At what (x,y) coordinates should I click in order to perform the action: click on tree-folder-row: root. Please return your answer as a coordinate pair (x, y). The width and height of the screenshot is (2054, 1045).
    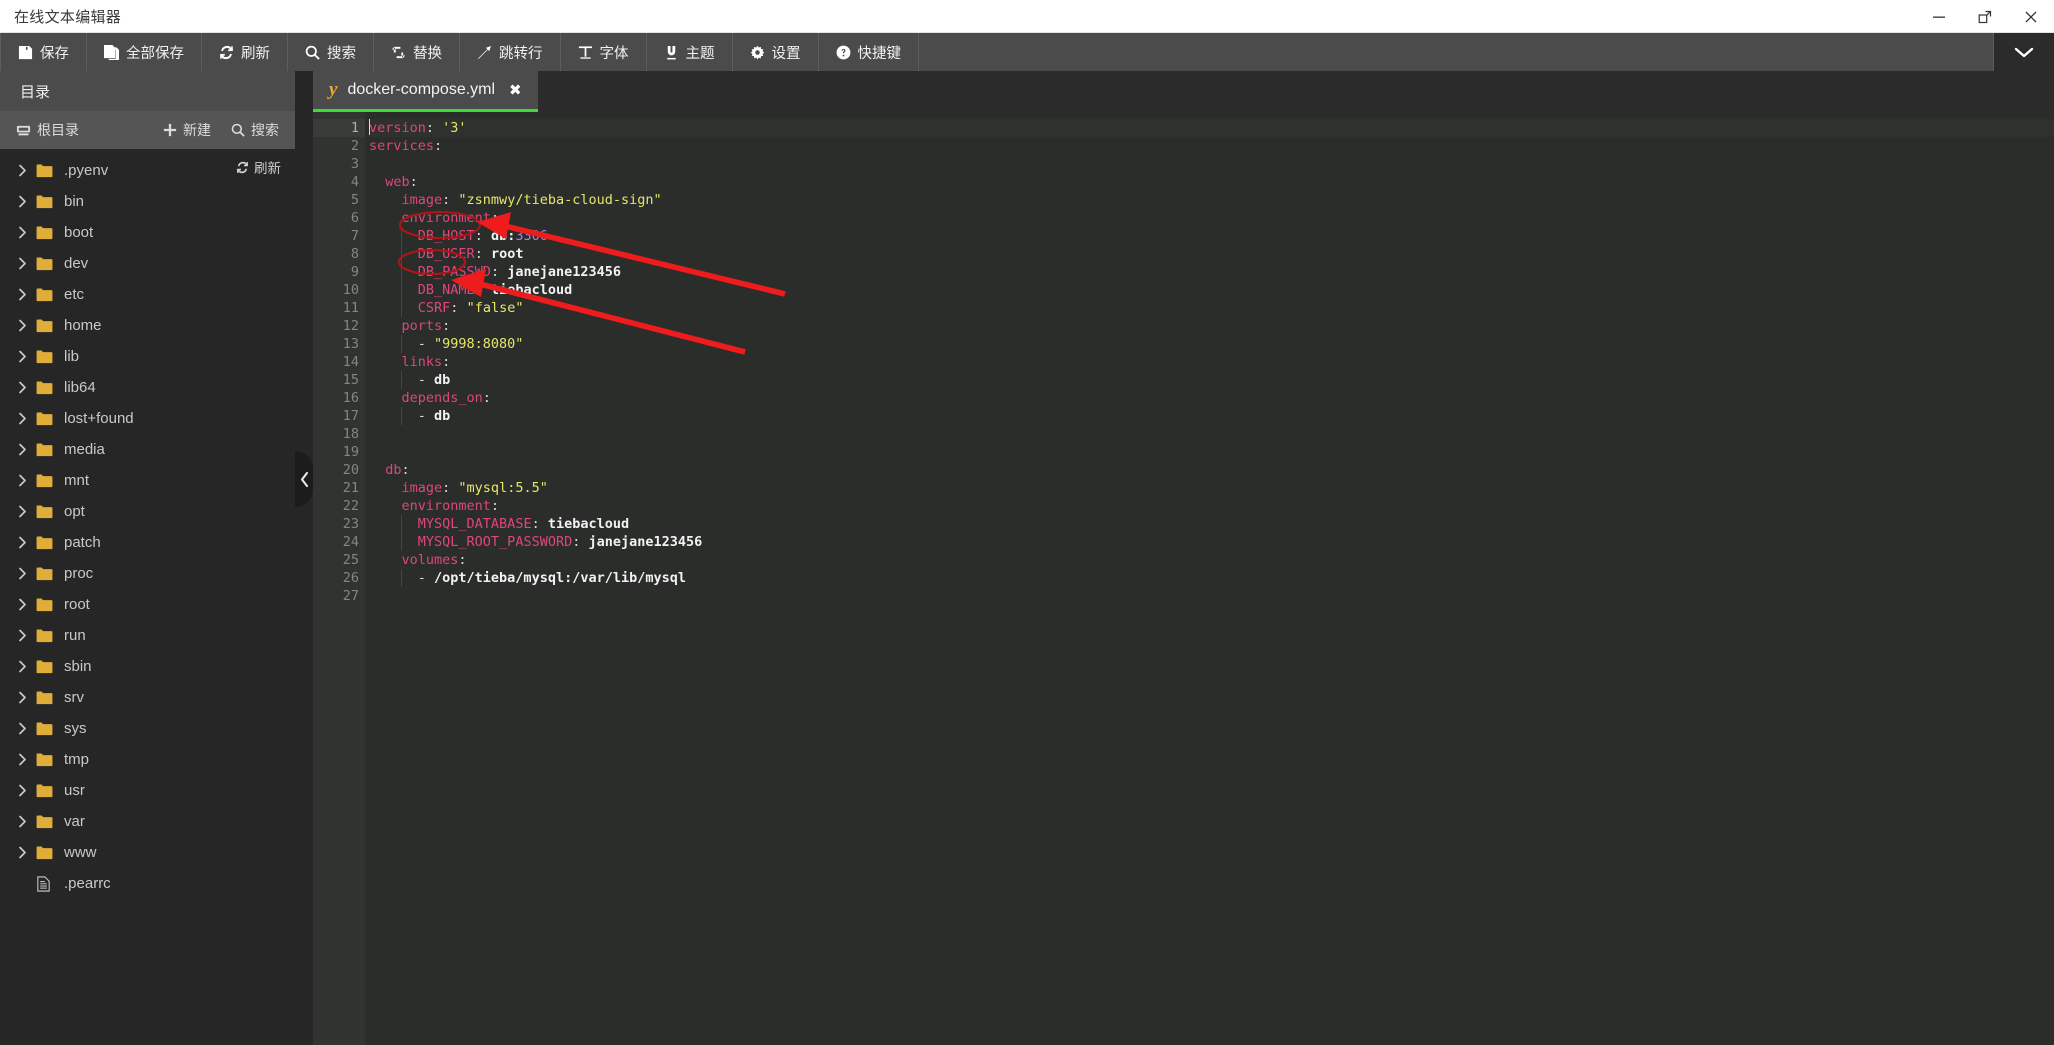
    Looking at the image, I should click on (147, 604).